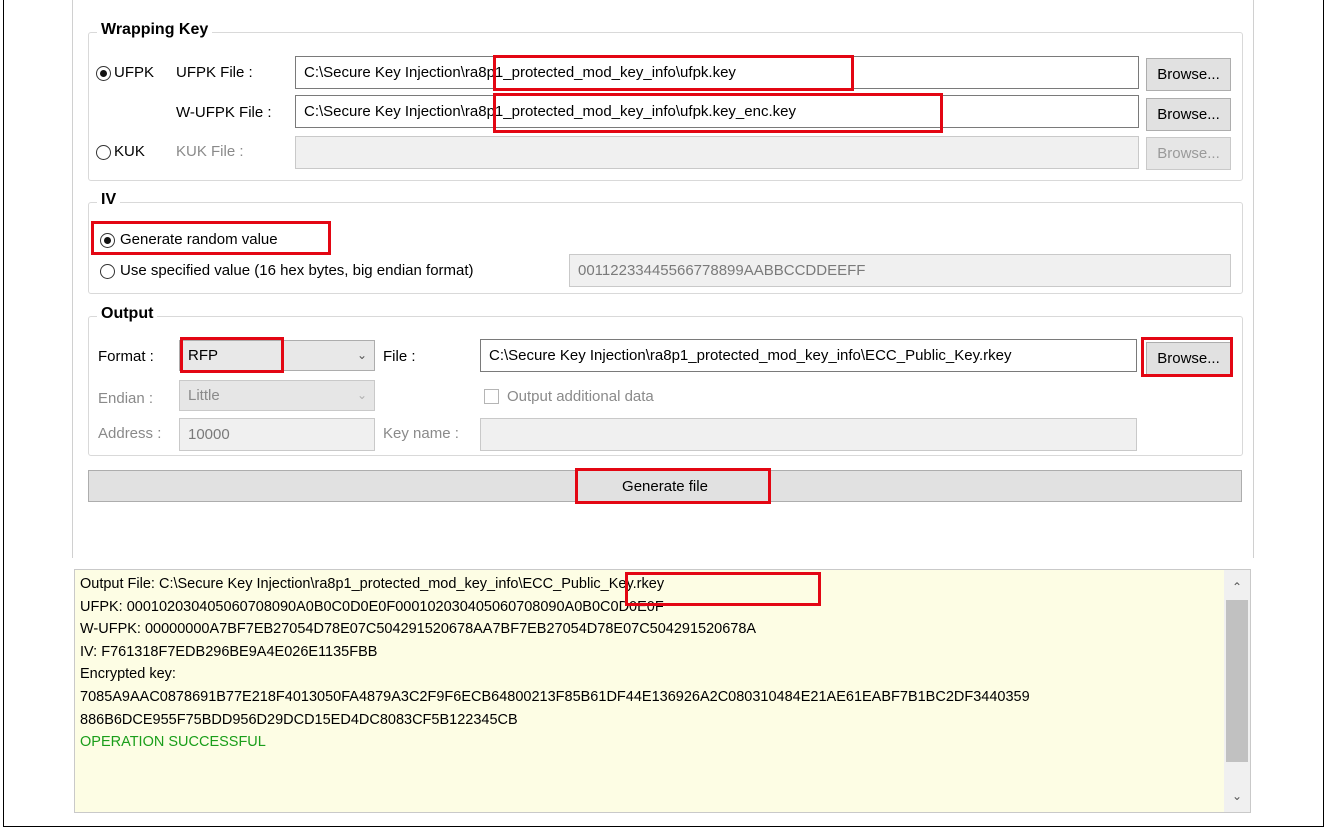 Image resolution: width=1327 pixels, height=829 pixels. I want to click on format-label: Format :, so click(126, 356).